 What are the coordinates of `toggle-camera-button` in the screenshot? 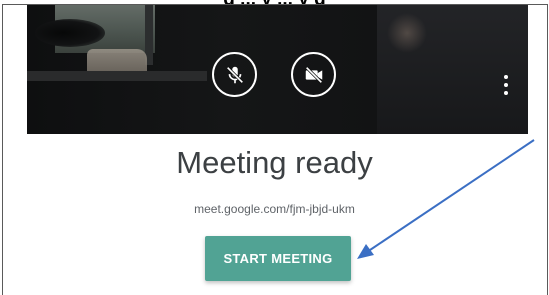 It's located at (313, 74).